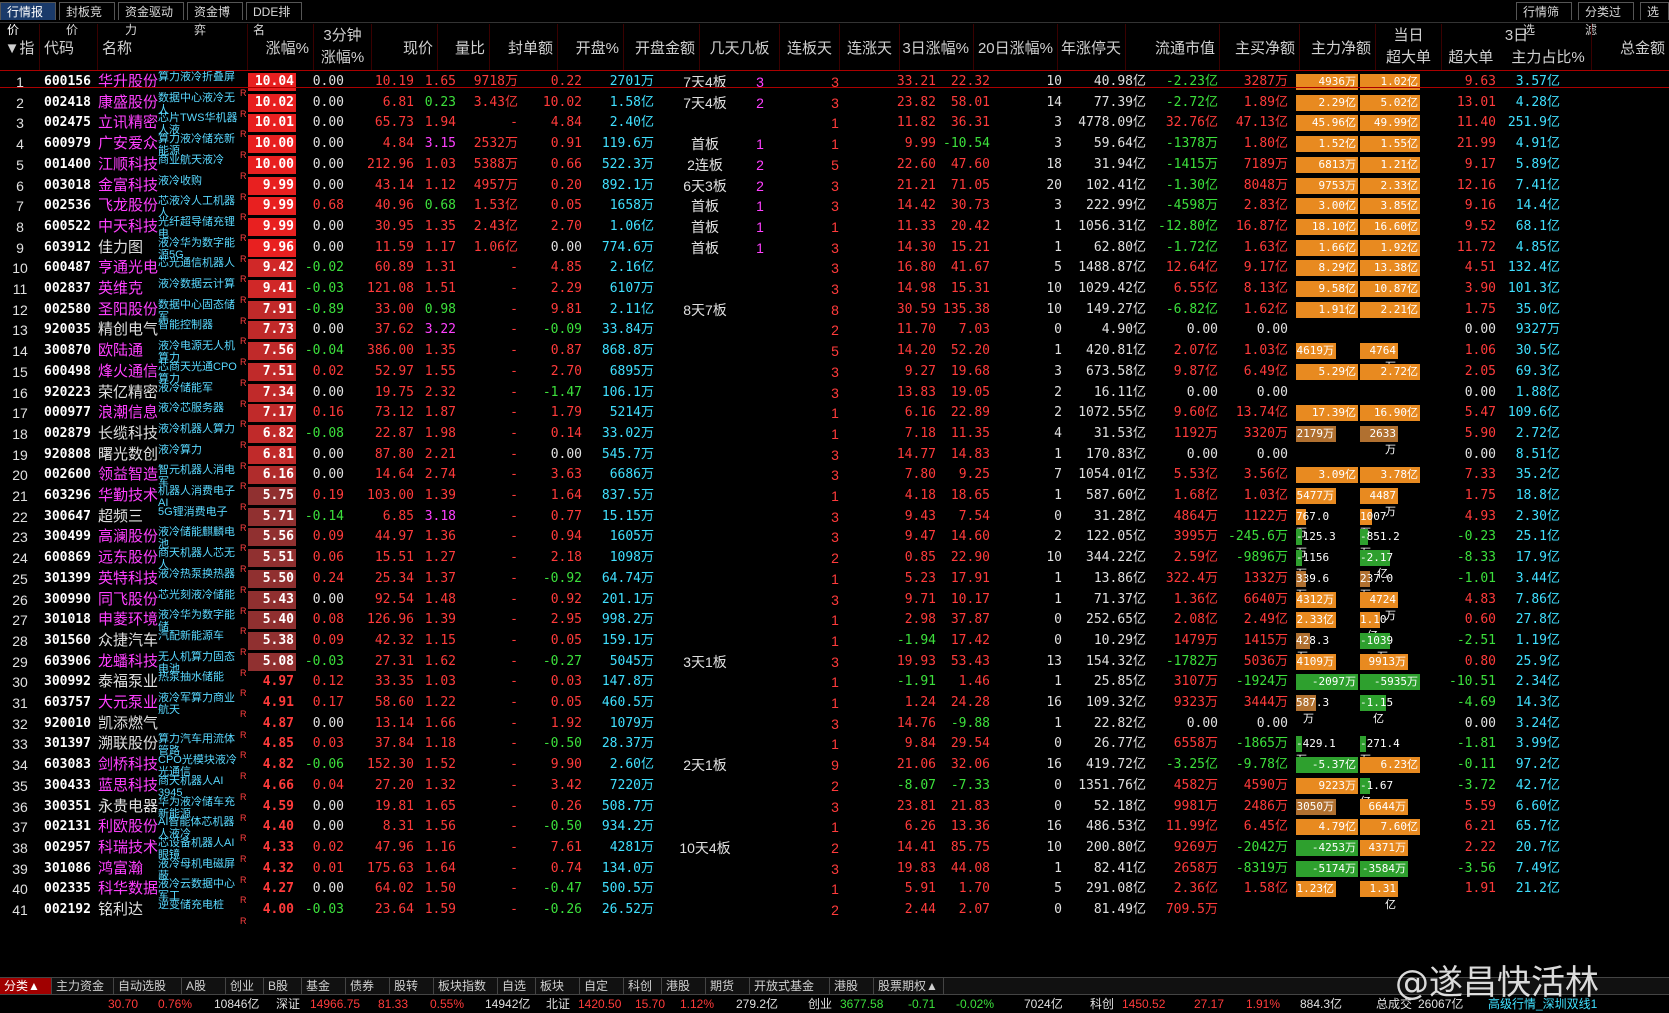  What do you see at coordinates (524, 47) in the screenshot?
I see `header-seal-amount: 封单额` at bounding box center [524, 47].